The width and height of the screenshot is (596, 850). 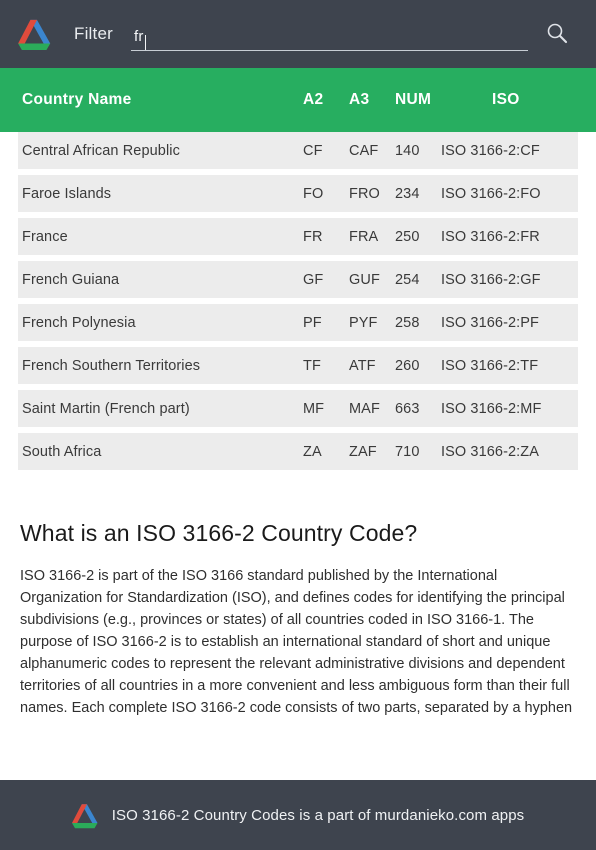 What do you see at coordinates (506, 100) in the screenshot?
I see `column-header-iso: ISO` at bounding box center [506, 100].